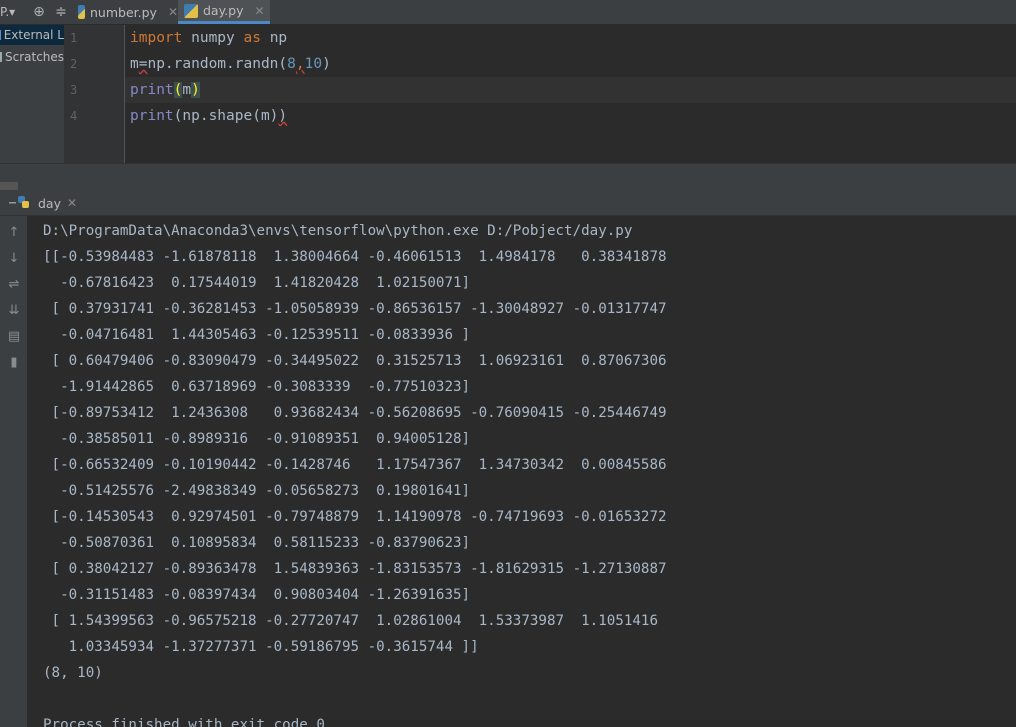 This screenshot has height=727, width=1016. Describe the element at coordinates (61, 12) in the screenshot. I see `split-icon: ≑` at that location.